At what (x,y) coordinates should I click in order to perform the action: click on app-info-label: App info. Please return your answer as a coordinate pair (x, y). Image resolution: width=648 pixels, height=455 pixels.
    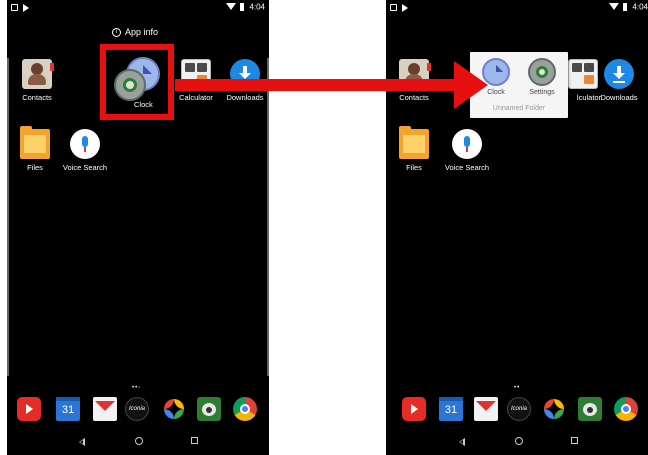
    Looking at the image, I should click on (142, 32).